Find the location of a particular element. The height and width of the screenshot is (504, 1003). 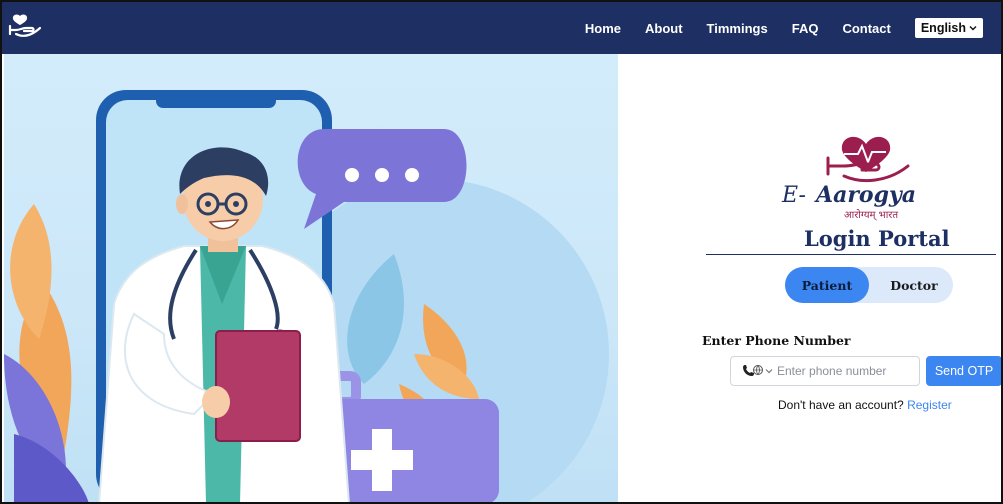

language-value: English is located at coordinates (943, 28).